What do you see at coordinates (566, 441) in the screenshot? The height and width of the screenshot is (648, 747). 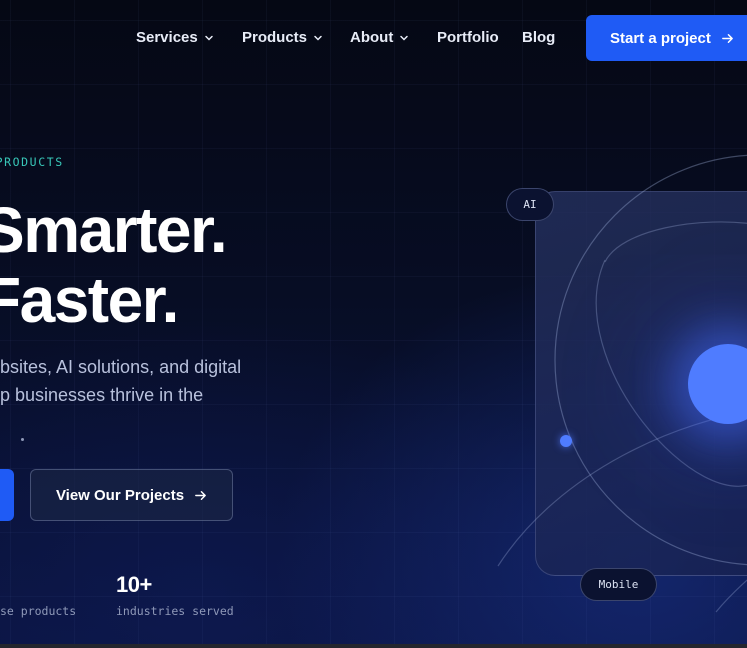 I see `orbit-node` at bounding box center [566, 441].